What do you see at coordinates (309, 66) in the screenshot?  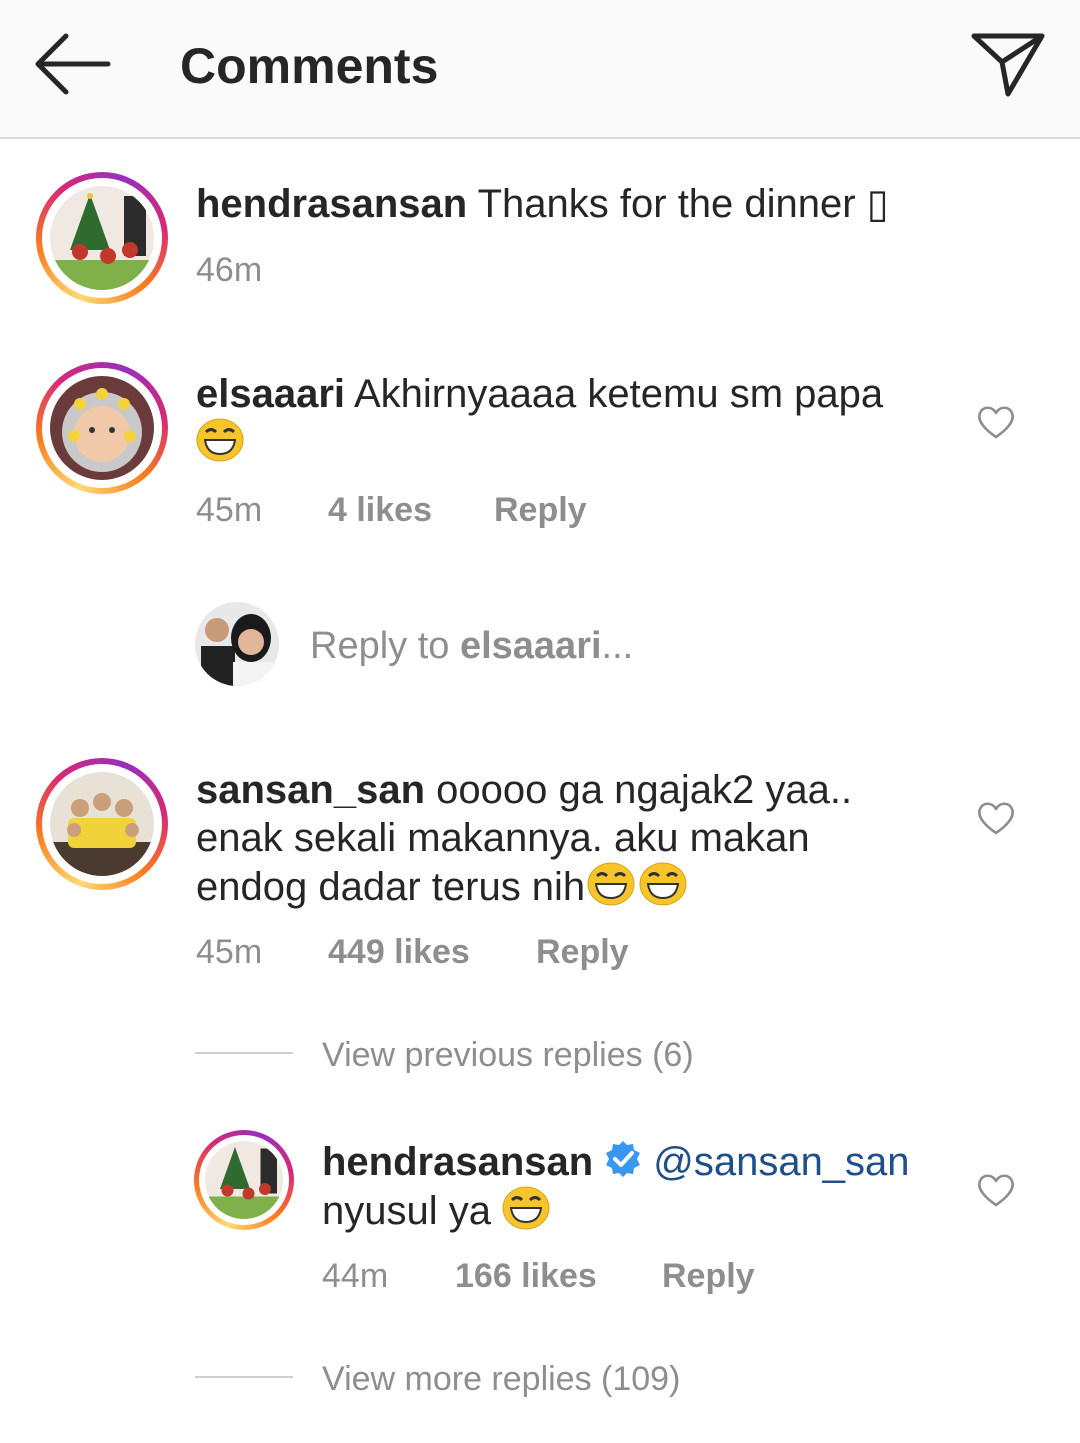 I see `page-title: Comments` at bounding box center [309, 66].